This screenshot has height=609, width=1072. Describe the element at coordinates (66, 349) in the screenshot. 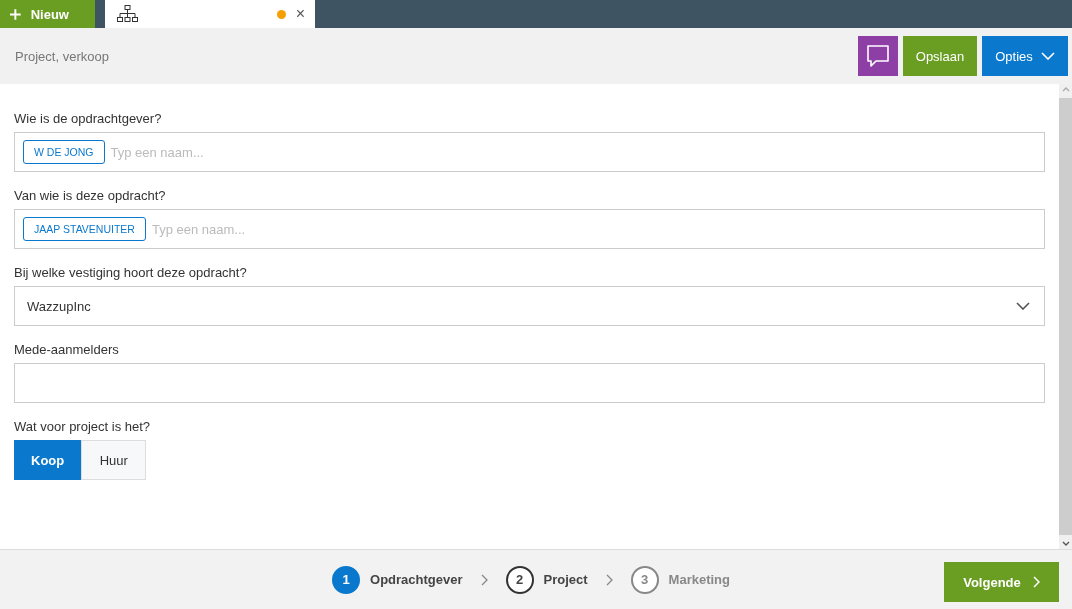

I see `field-label: Mede-aanmelders` at that location.